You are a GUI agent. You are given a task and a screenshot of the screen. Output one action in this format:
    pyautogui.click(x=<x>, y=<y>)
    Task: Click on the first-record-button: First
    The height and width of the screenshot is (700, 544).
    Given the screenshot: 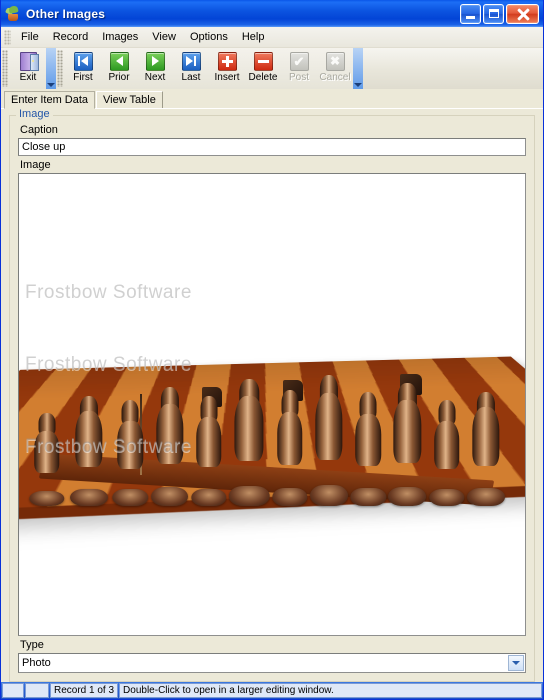 What is the action you would take?
    pyautogui.click(x=83, y=68)
    